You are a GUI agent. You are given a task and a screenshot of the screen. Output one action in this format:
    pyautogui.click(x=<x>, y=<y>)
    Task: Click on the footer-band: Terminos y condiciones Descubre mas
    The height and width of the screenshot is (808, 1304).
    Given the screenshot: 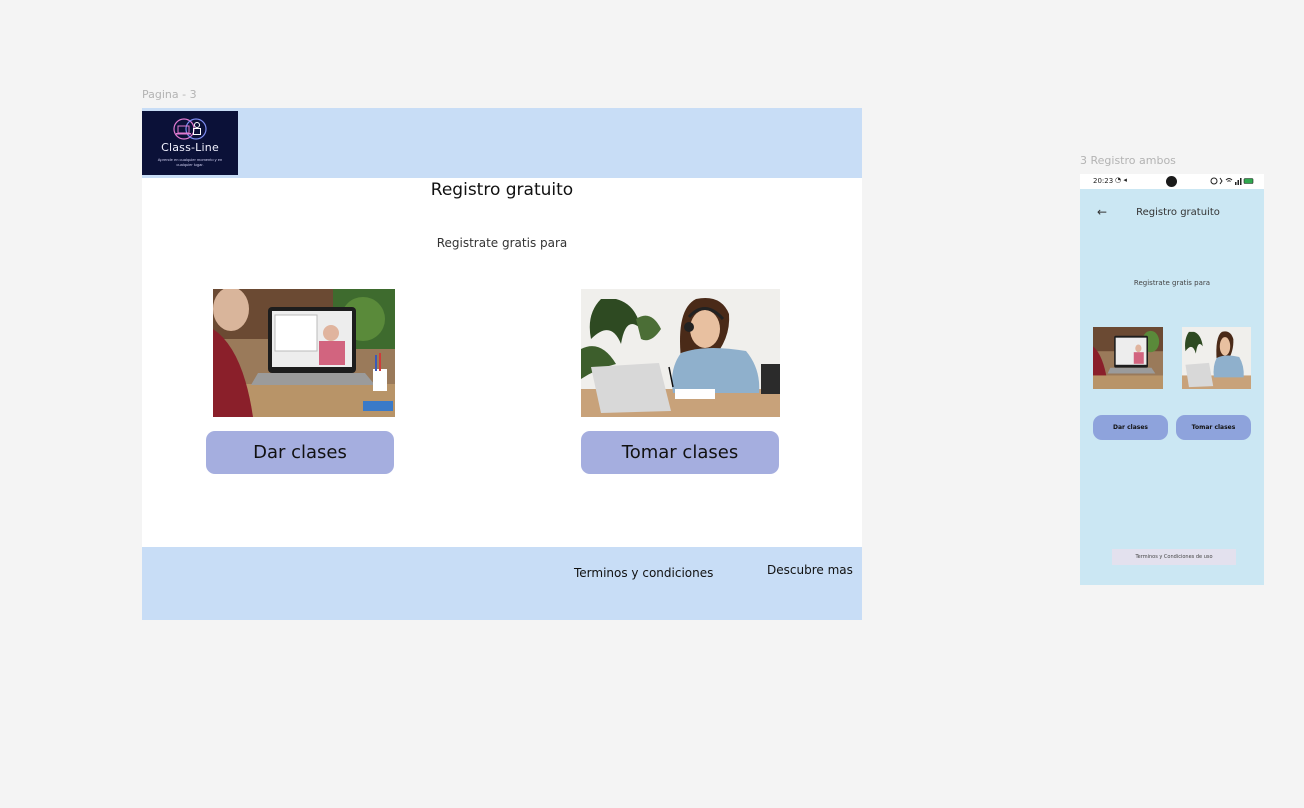 What is the action you would take?
    pyautogui.click(x=502, y=583)
    